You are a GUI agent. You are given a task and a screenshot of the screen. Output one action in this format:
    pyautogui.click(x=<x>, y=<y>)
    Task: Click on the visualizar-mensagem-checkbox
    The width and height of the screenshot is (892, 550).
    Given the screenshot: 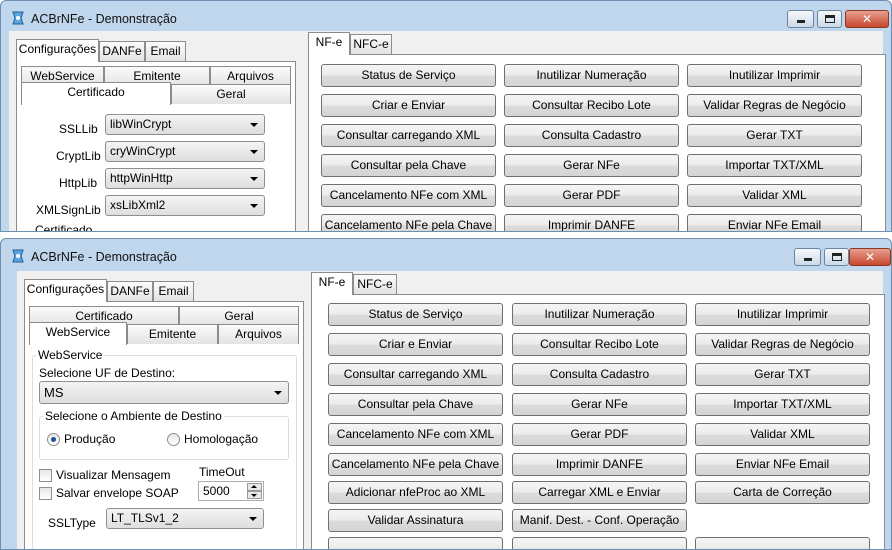 What is the action you would take?
    pyautogui.click(x=45, y=475)
    